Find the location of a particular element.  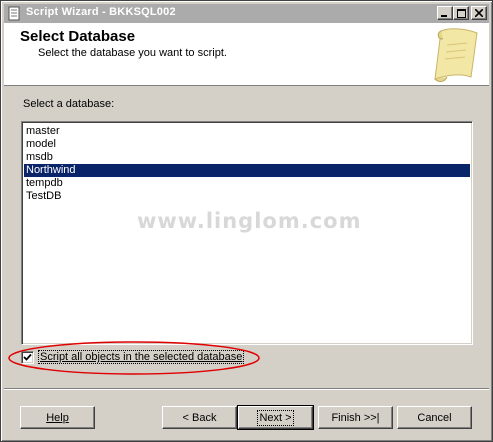

list-item-master: master is located at coordinates (247, 131).